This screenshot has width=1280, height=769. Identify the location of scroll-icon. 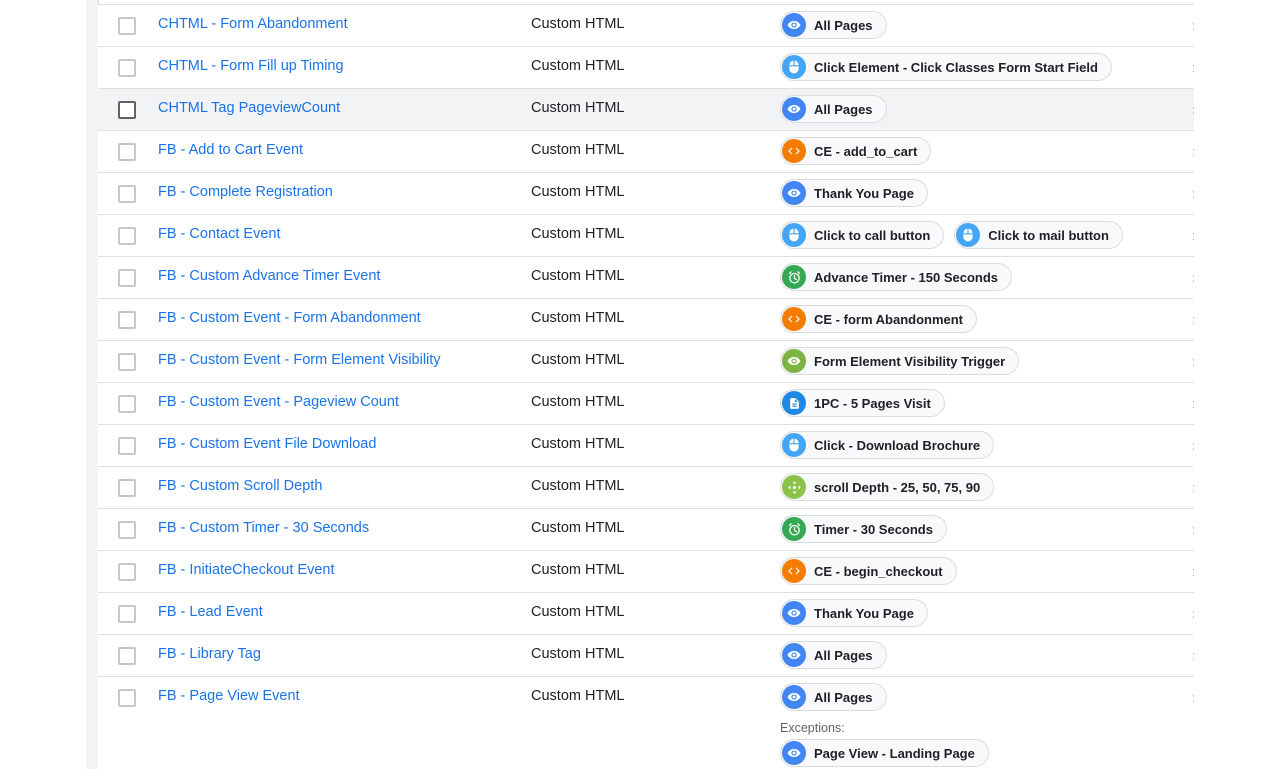
(794, 487).